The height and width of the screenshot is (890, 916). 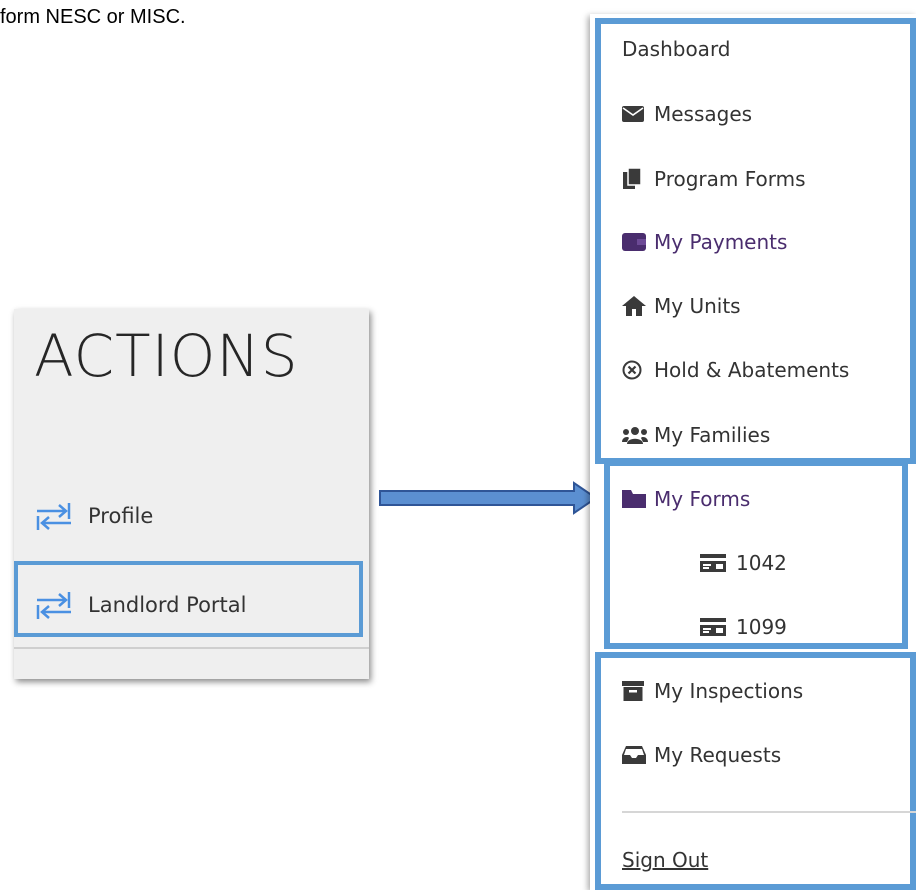 I want to click on profile-action: Profile, so click(x=93, y=516).